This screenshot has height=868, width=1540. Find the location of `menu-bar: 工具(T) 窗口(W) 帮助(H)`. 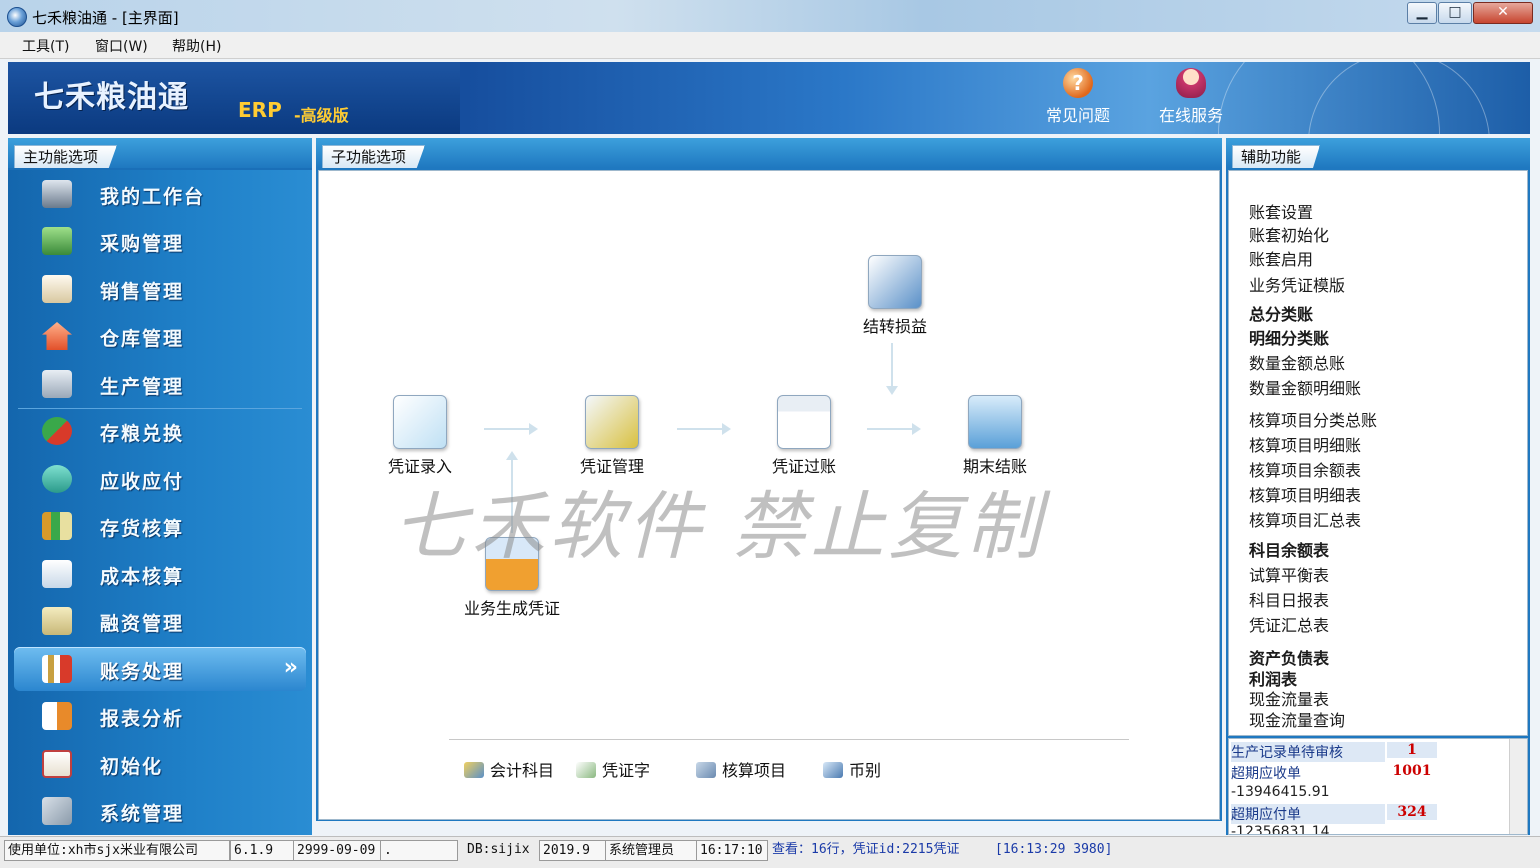

menu-bar: 工具(T) 窗口(W) 帮助(H) is located at coordinates (770, 45).